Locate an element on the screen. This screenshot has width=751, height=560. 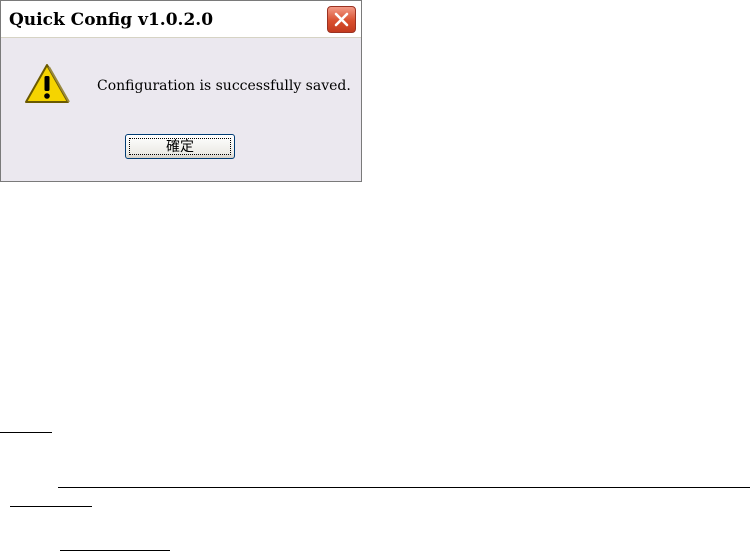
ok-button: 確定 is located at coordinates (180, 146).